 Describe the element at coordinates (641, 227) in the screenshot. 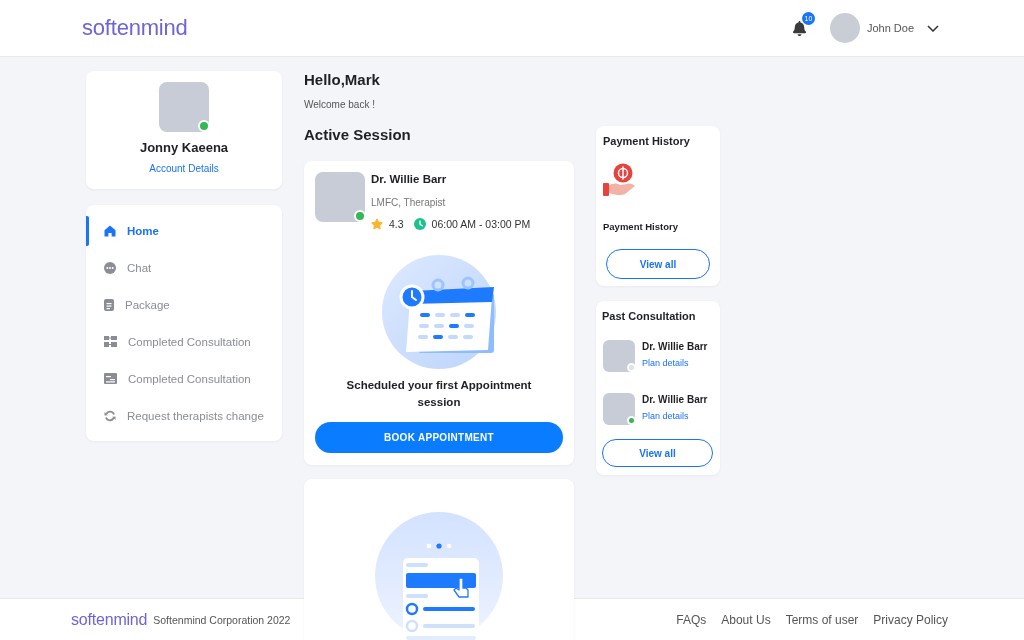

I see `payment-history-label: Payment History` at that location.